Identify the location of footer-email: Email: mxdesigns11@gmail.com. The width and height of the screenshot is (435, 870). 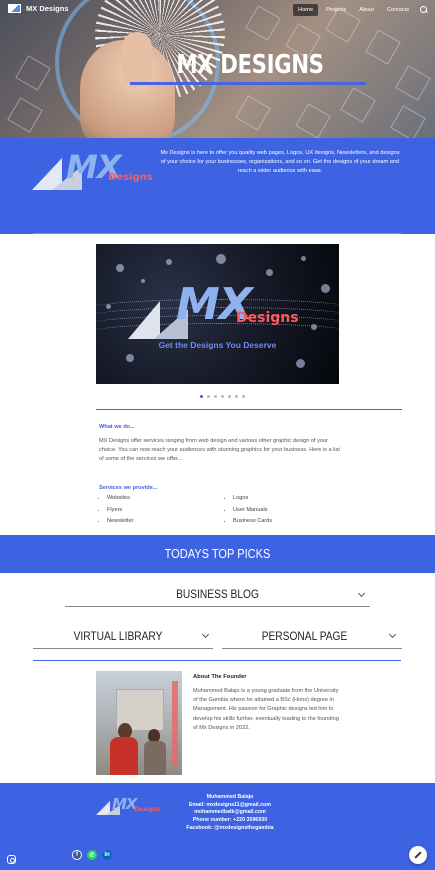
(230, 806).